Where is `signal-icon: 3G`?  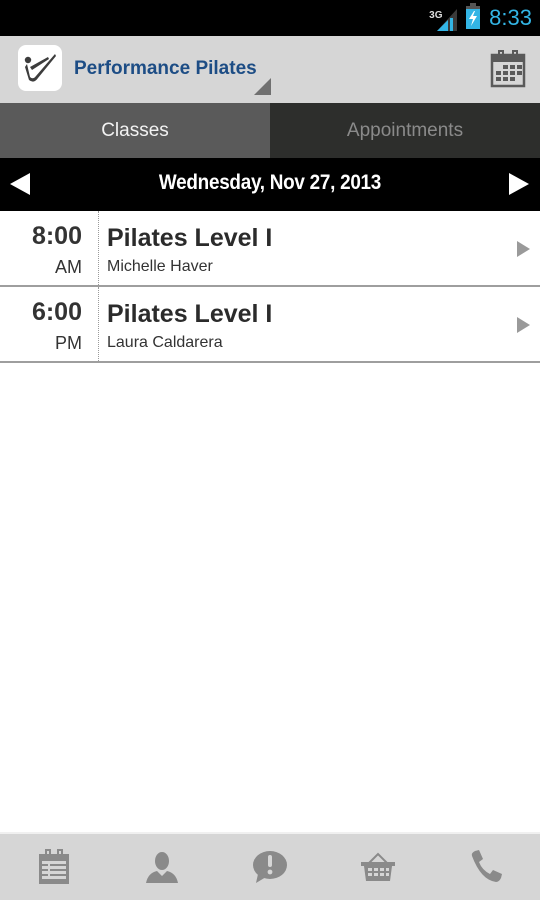
signal-icon: 3G is located at coordinates (443, 18).